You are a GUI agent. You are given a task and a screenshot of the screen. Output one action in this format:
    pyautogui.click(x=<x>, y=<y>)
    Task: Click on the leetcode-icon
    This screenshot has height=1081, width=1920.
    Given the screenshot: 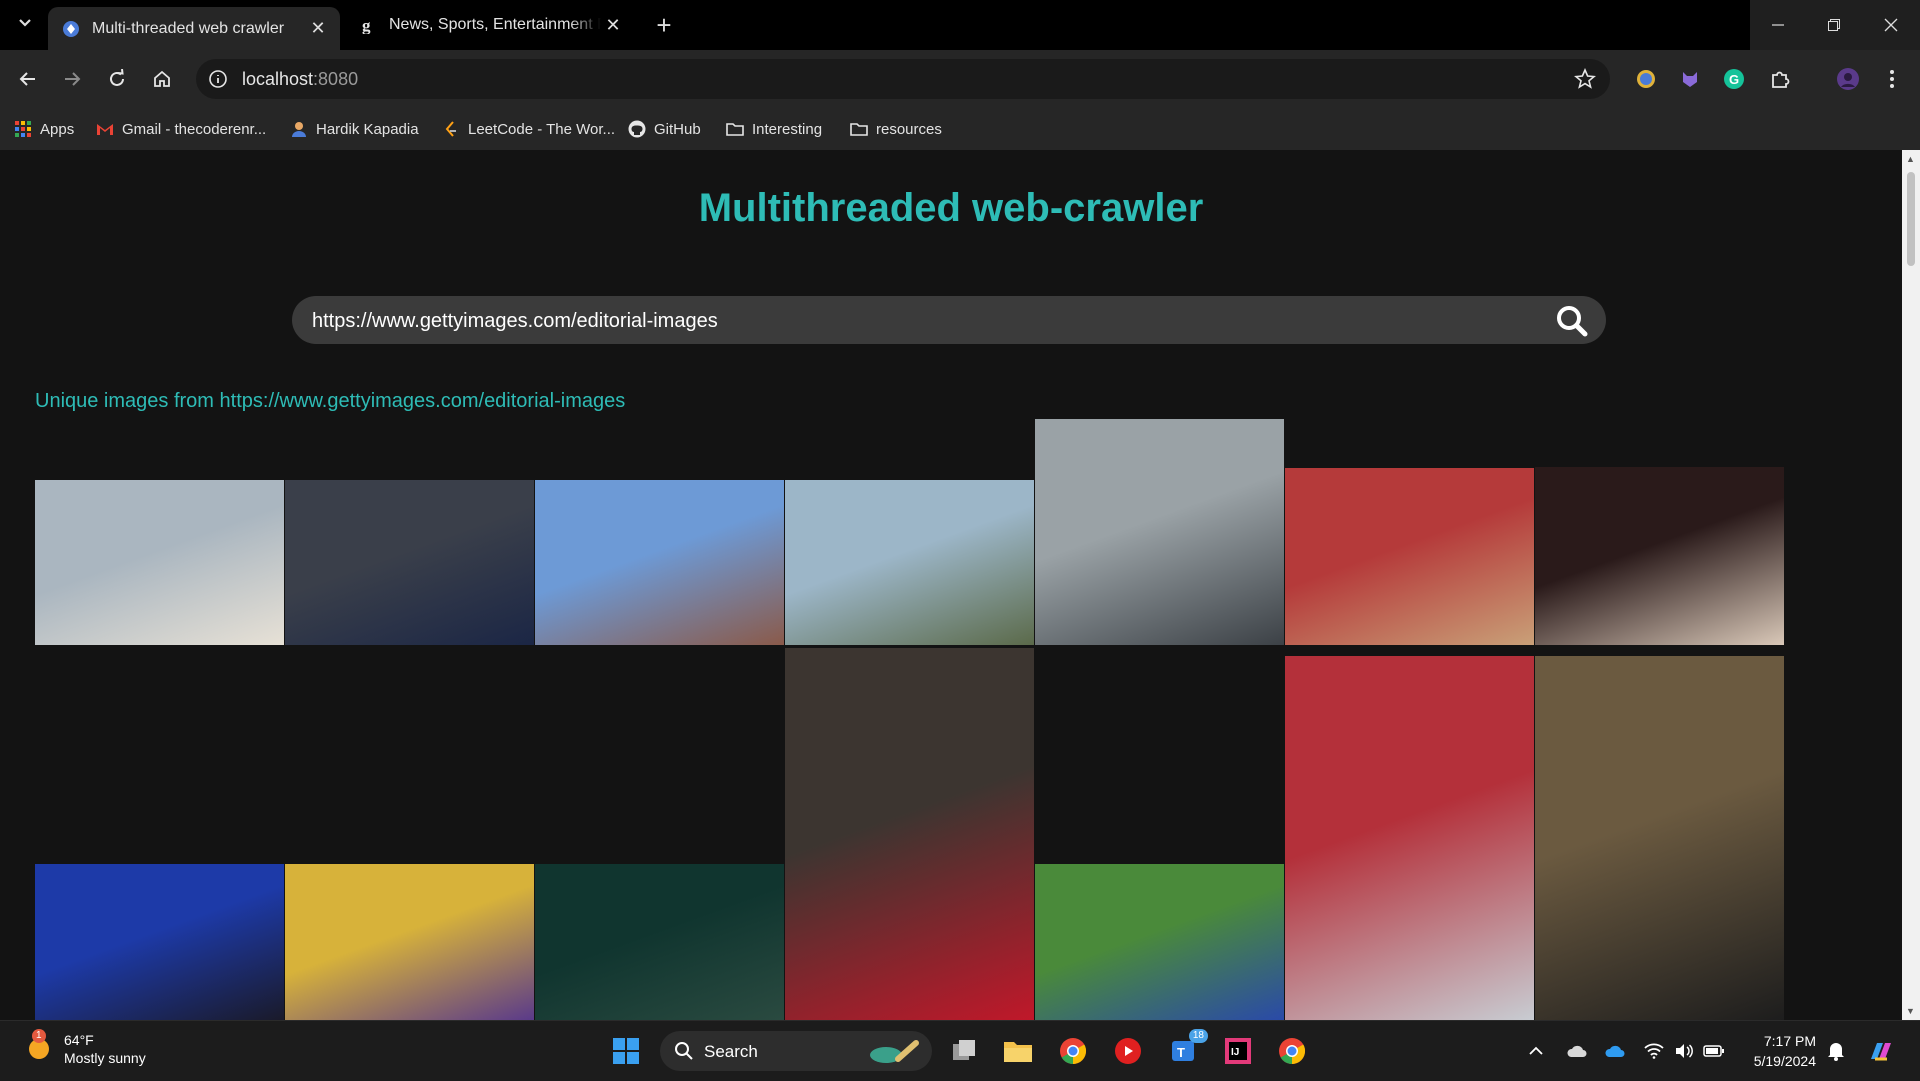 What is the action you would take?
    pyautogui.click(x=451, y=129)
    